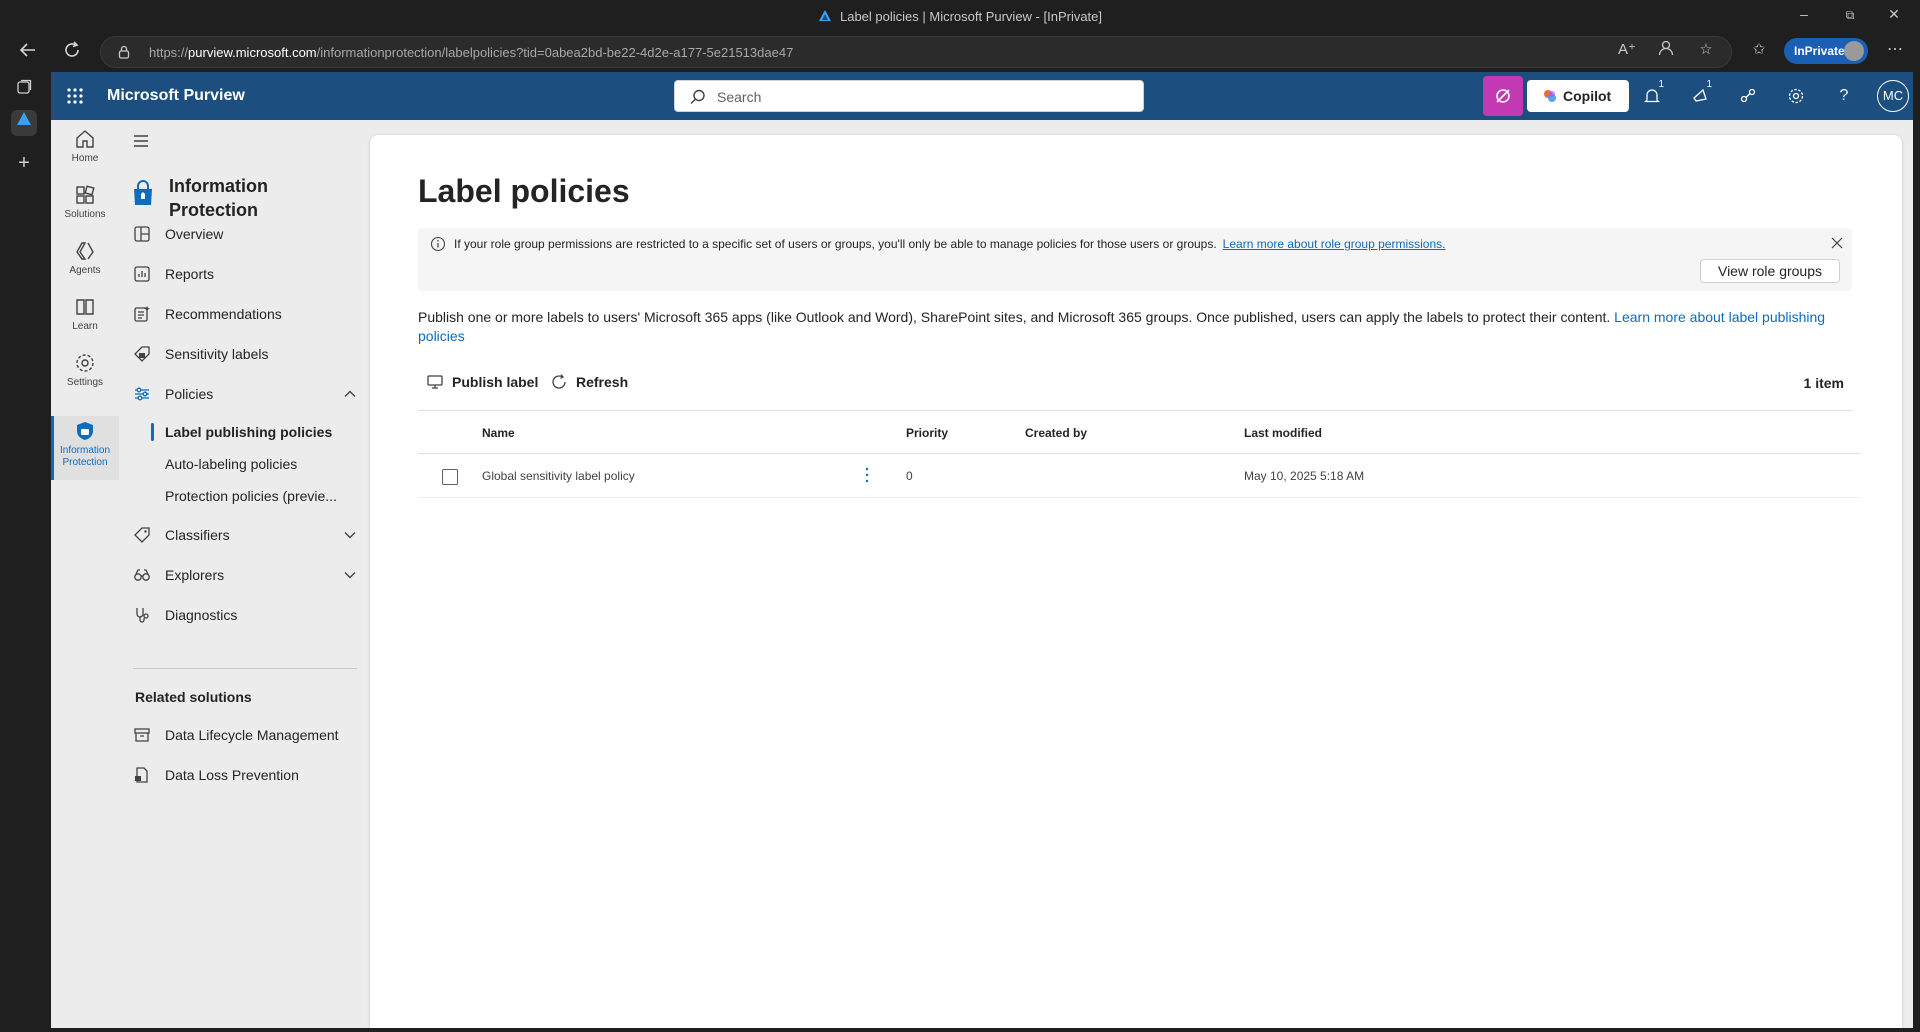 The height and width of the screenshot is (1032, 1920). Describe the element at coordinates (244, 735) in the screenshot. I see `nav-data-lifecycle-management: Data Lifecycle Management` at that location.